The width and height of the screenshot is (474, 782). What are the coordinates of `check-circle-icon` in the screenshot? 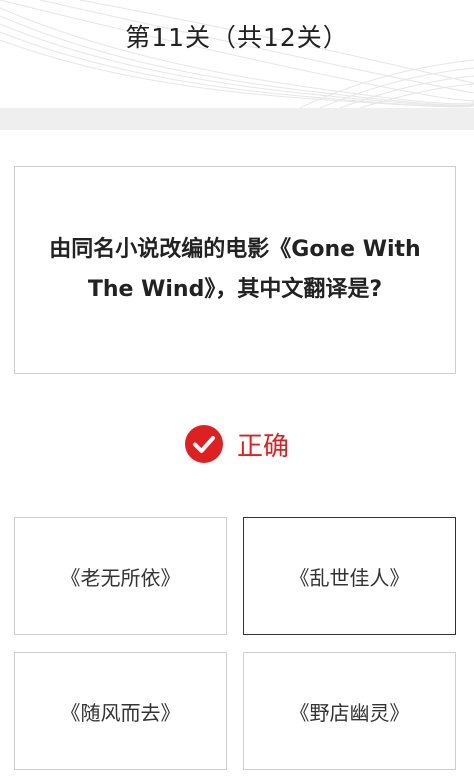 It's located at (203, 444).